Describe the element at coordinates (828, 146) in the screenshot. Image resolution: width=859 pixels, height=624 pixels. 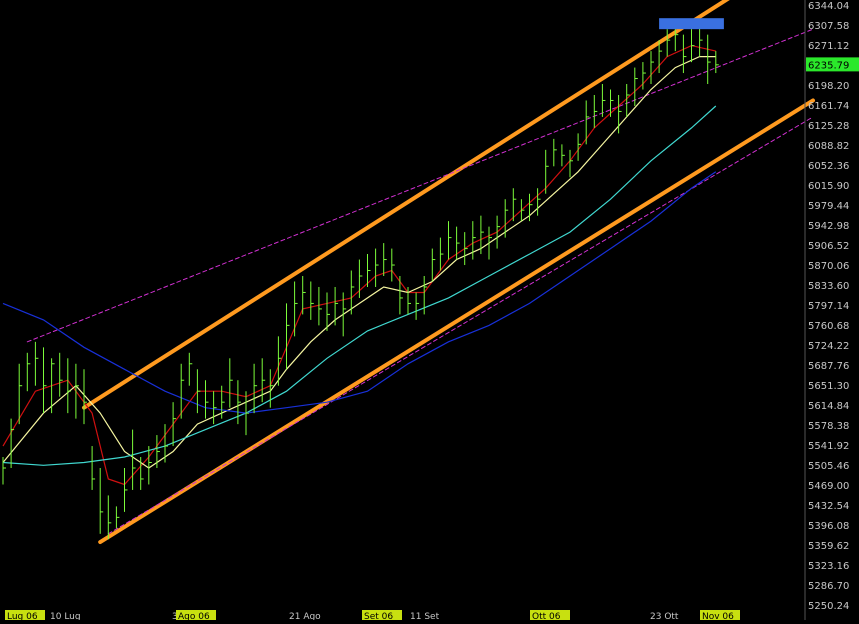
I see `y-tick-label: 6088.82` at that location.